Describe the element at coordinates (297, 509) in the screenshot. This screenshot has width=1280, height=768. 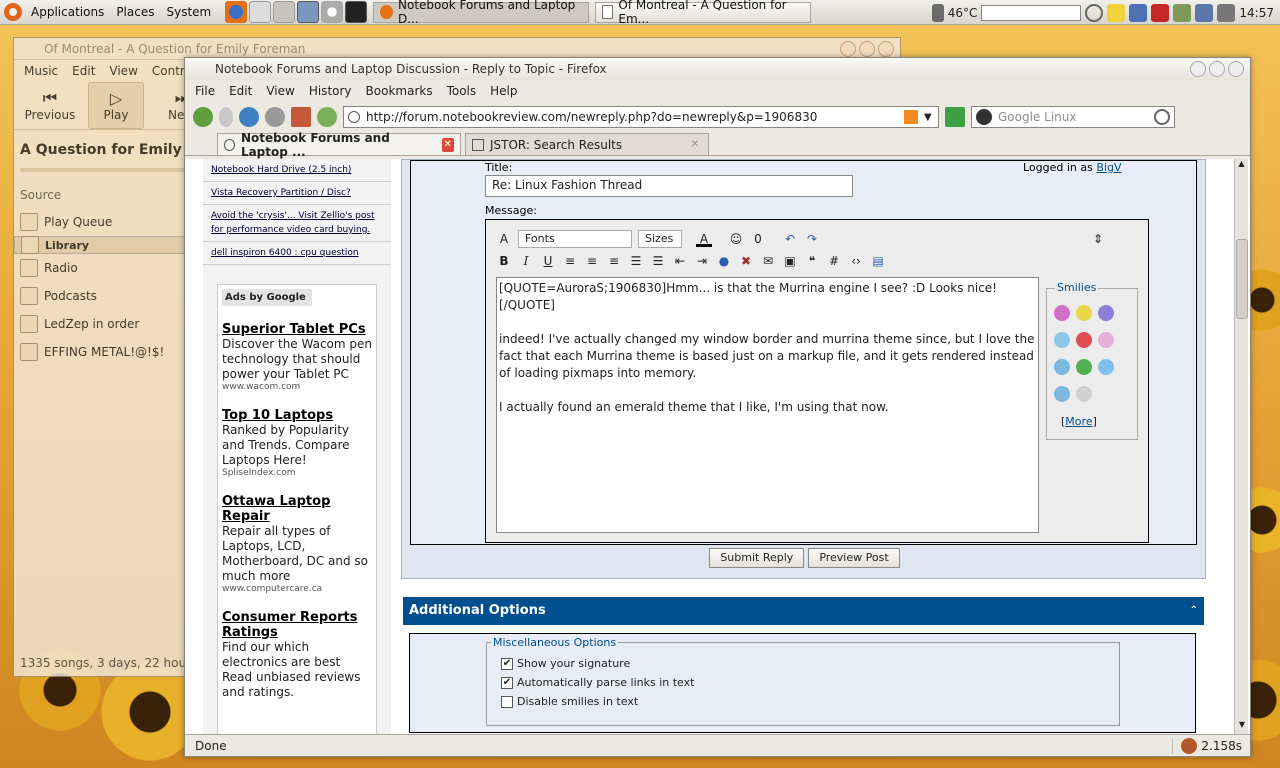
I see `ad-title: Ottawa Laptop Repair` at that location.